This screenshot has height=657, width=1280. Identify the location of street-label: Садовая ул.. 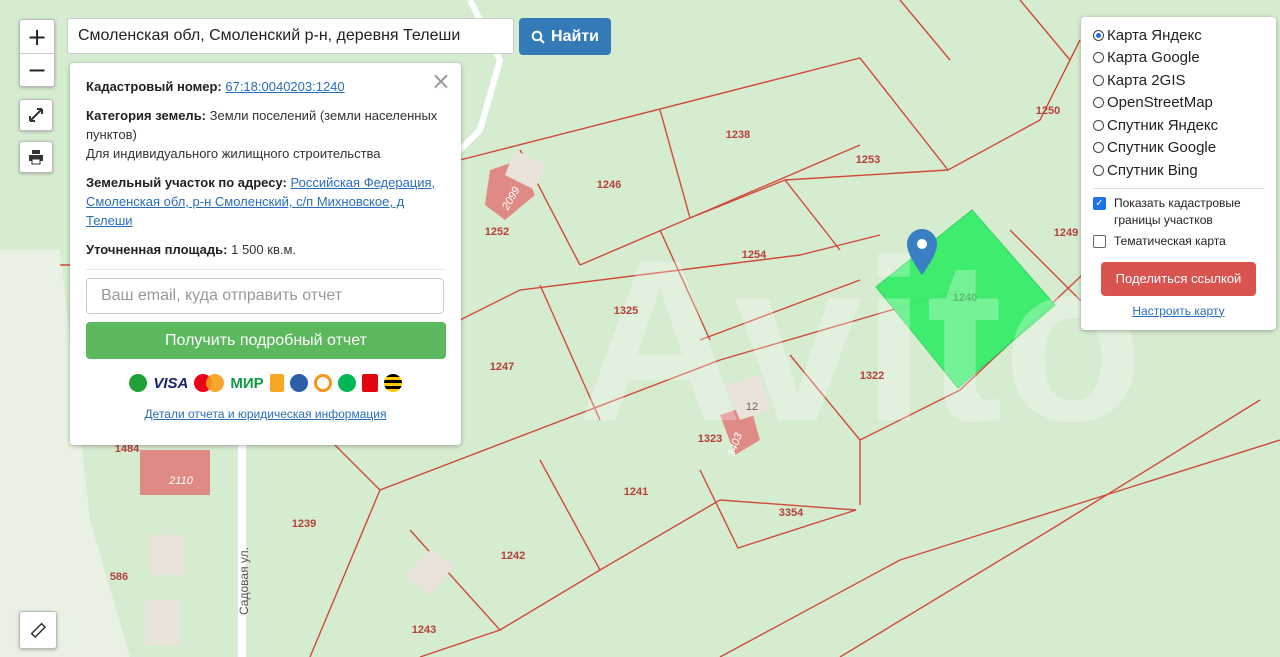
(244, 581).